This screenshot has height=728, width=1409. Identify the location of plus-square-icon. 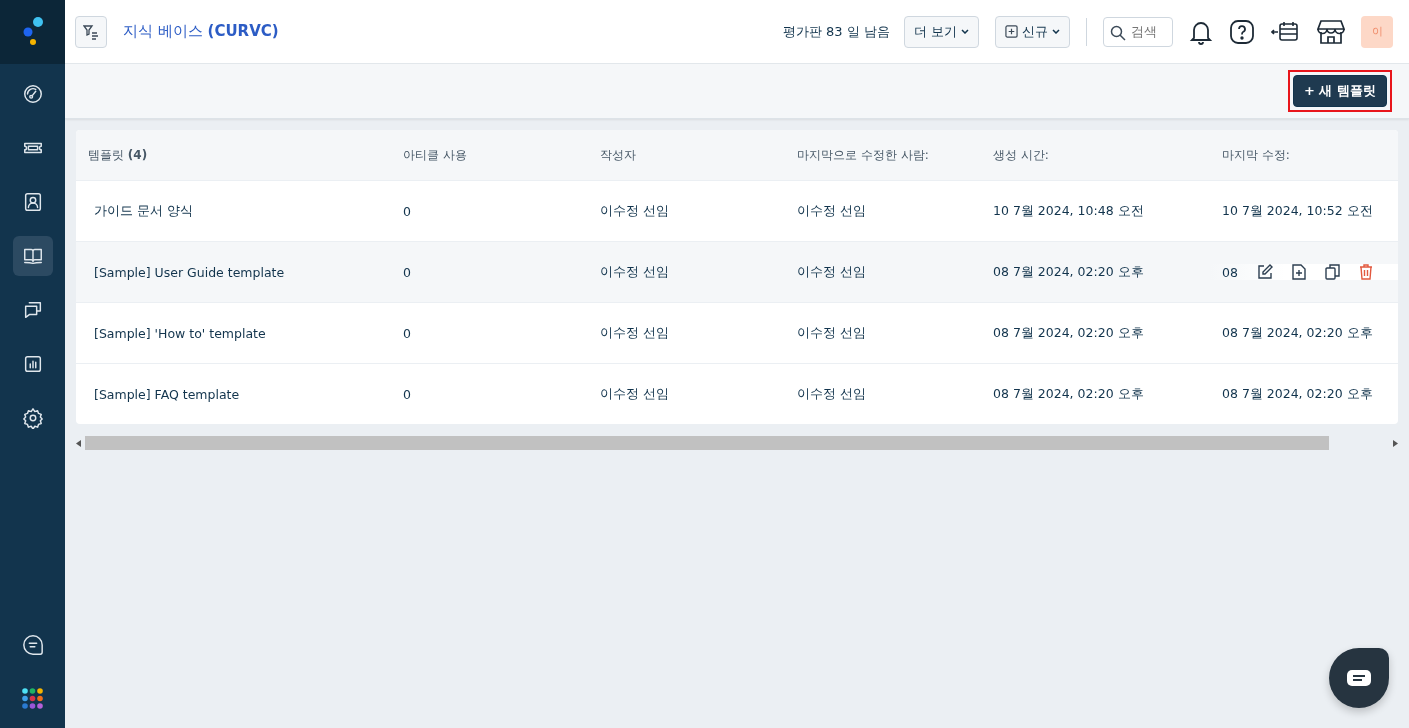
(1011, 31).